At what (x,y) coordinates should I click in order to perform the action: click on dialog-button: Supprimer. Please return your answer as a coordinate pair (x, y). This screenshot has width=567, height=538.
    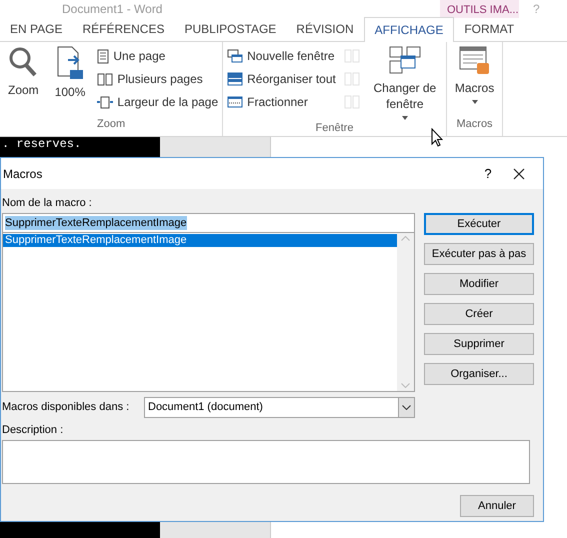
    Looking at the image, I should click on (479, 344).